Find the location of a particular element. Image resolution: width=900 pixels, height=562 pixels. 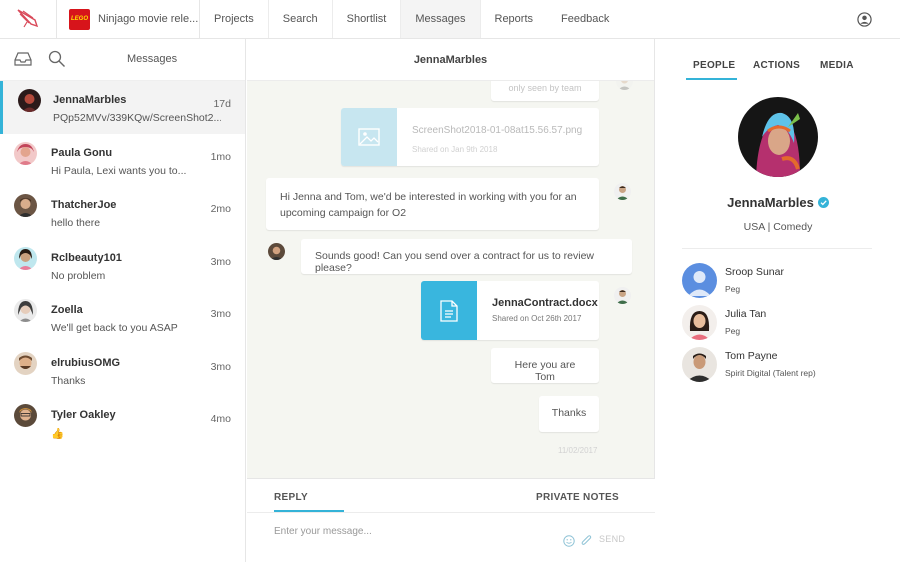

verified-icon is located at coordinates (823, 202).